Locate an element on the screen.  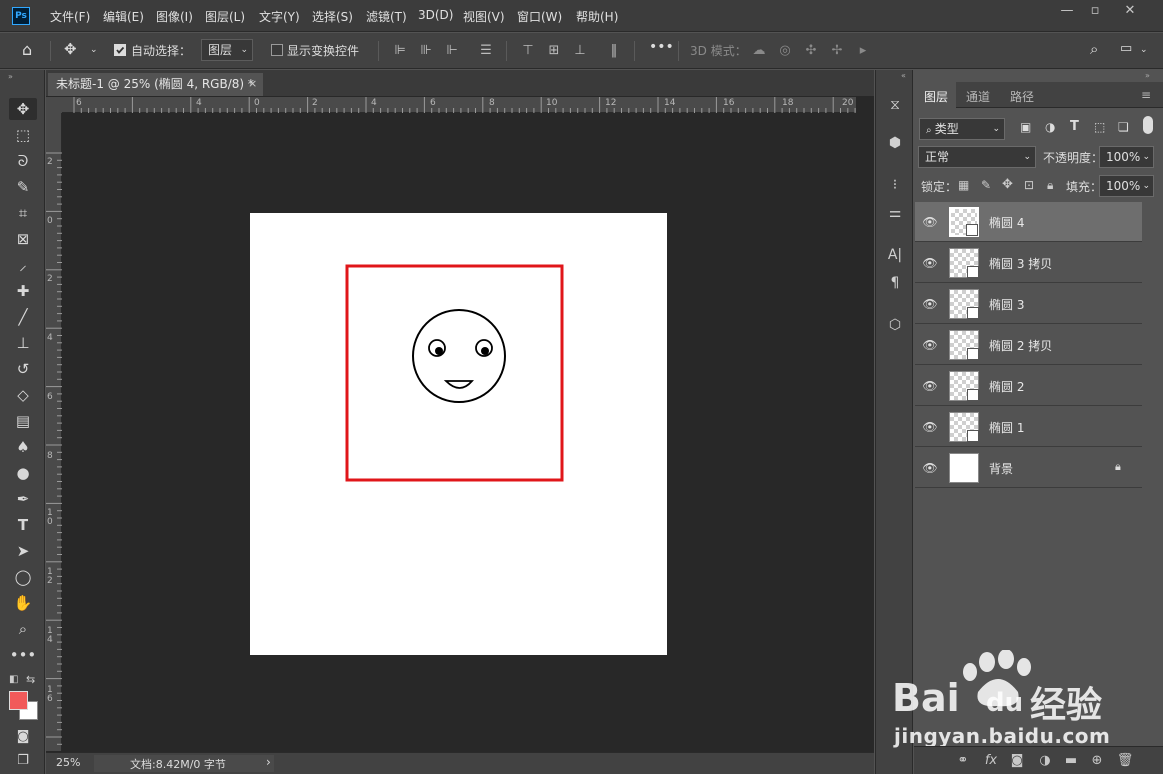
align-right-icon: ⊩ is located at coordinates (452, 51).